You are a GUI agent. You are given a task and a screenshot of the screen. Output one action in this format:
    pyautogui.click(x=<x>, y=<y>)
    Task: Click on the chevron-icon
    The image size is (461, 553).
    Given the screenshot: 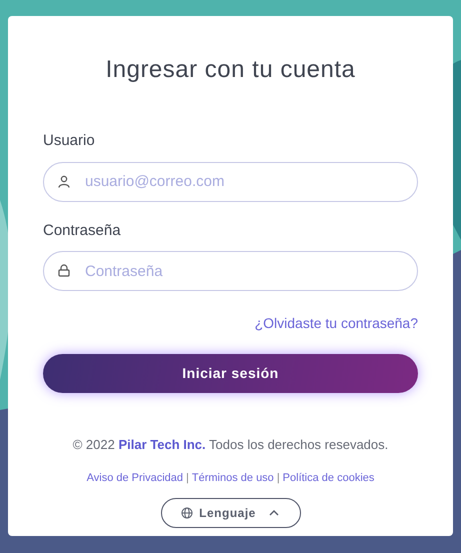 What is the action you would take?
    pyautogui.click(x=274, y=513)
    